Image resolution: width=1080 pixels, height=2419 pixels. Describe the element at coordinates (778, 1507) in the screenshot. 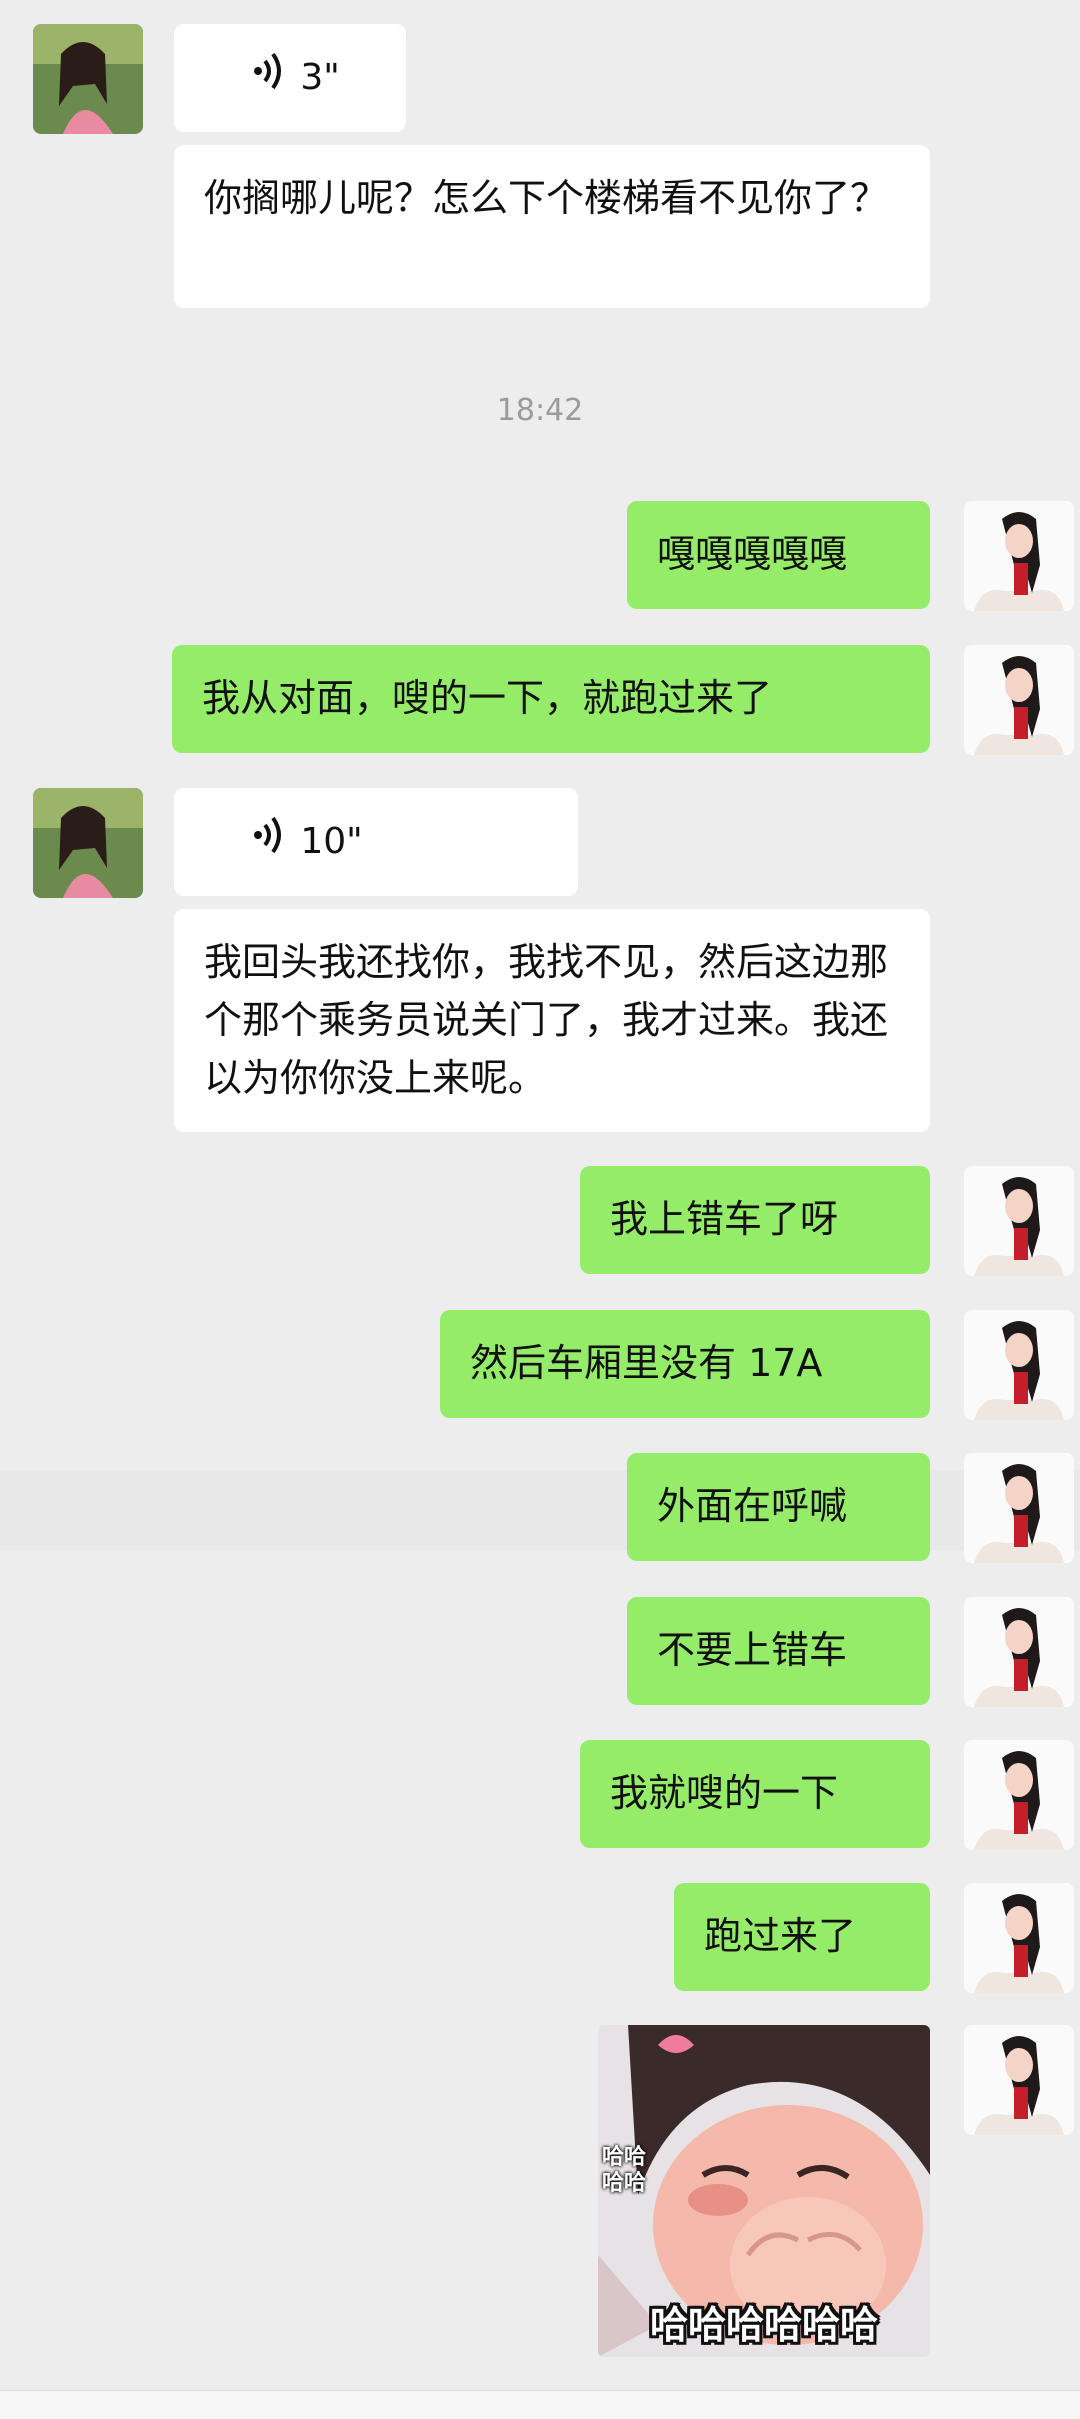

I see `outgoing-text-bubble: 外面在呼喊` at that location.